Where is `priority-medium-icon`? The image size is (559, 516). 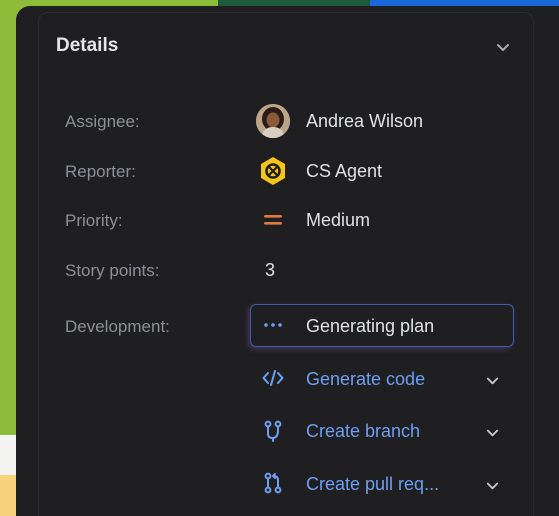 priority-medium-icon is located at coordinates (273, 220).